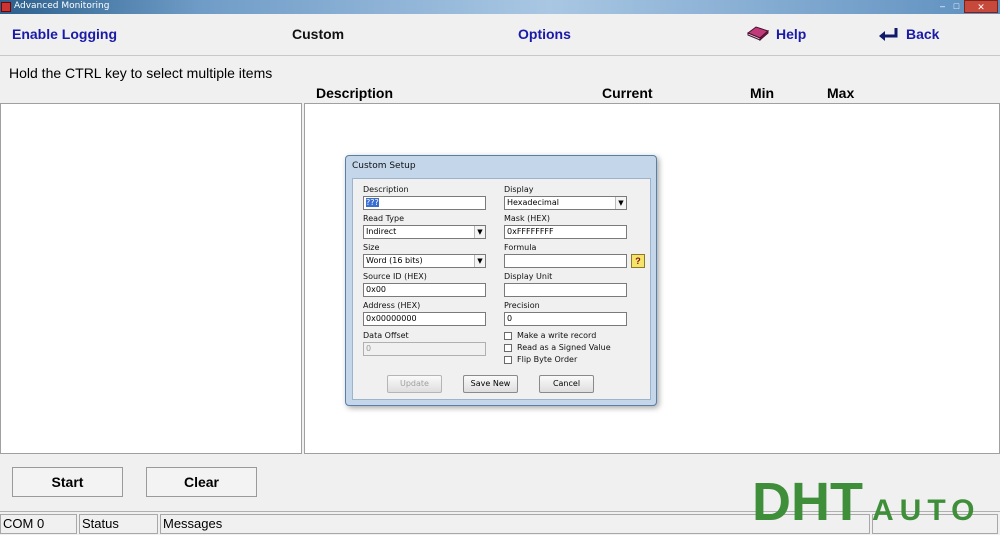 Image resolution: width=1000 pixels, height=535 pixels. What do you see at coordinates (500, 35) in the screenshot?
I see `top-menu-bar: Enable Logging Custom Options Help Back` at bounding box center [500, 35].